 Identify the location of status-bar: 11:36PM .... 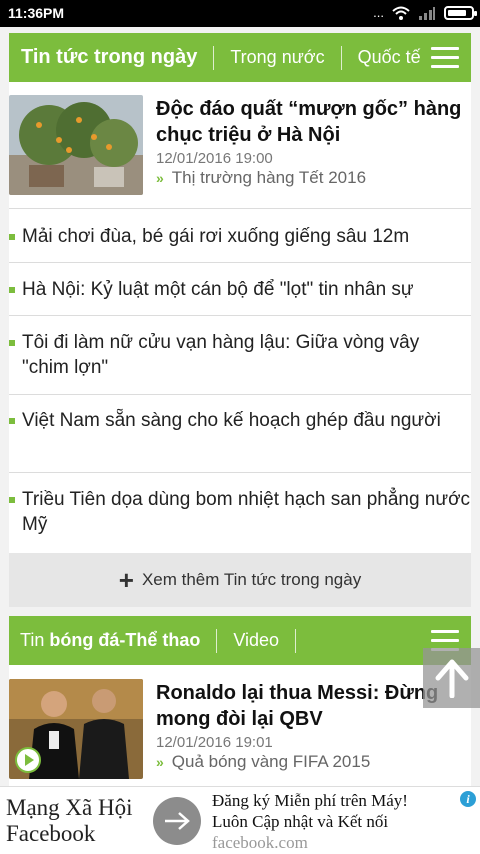
(240, 13).